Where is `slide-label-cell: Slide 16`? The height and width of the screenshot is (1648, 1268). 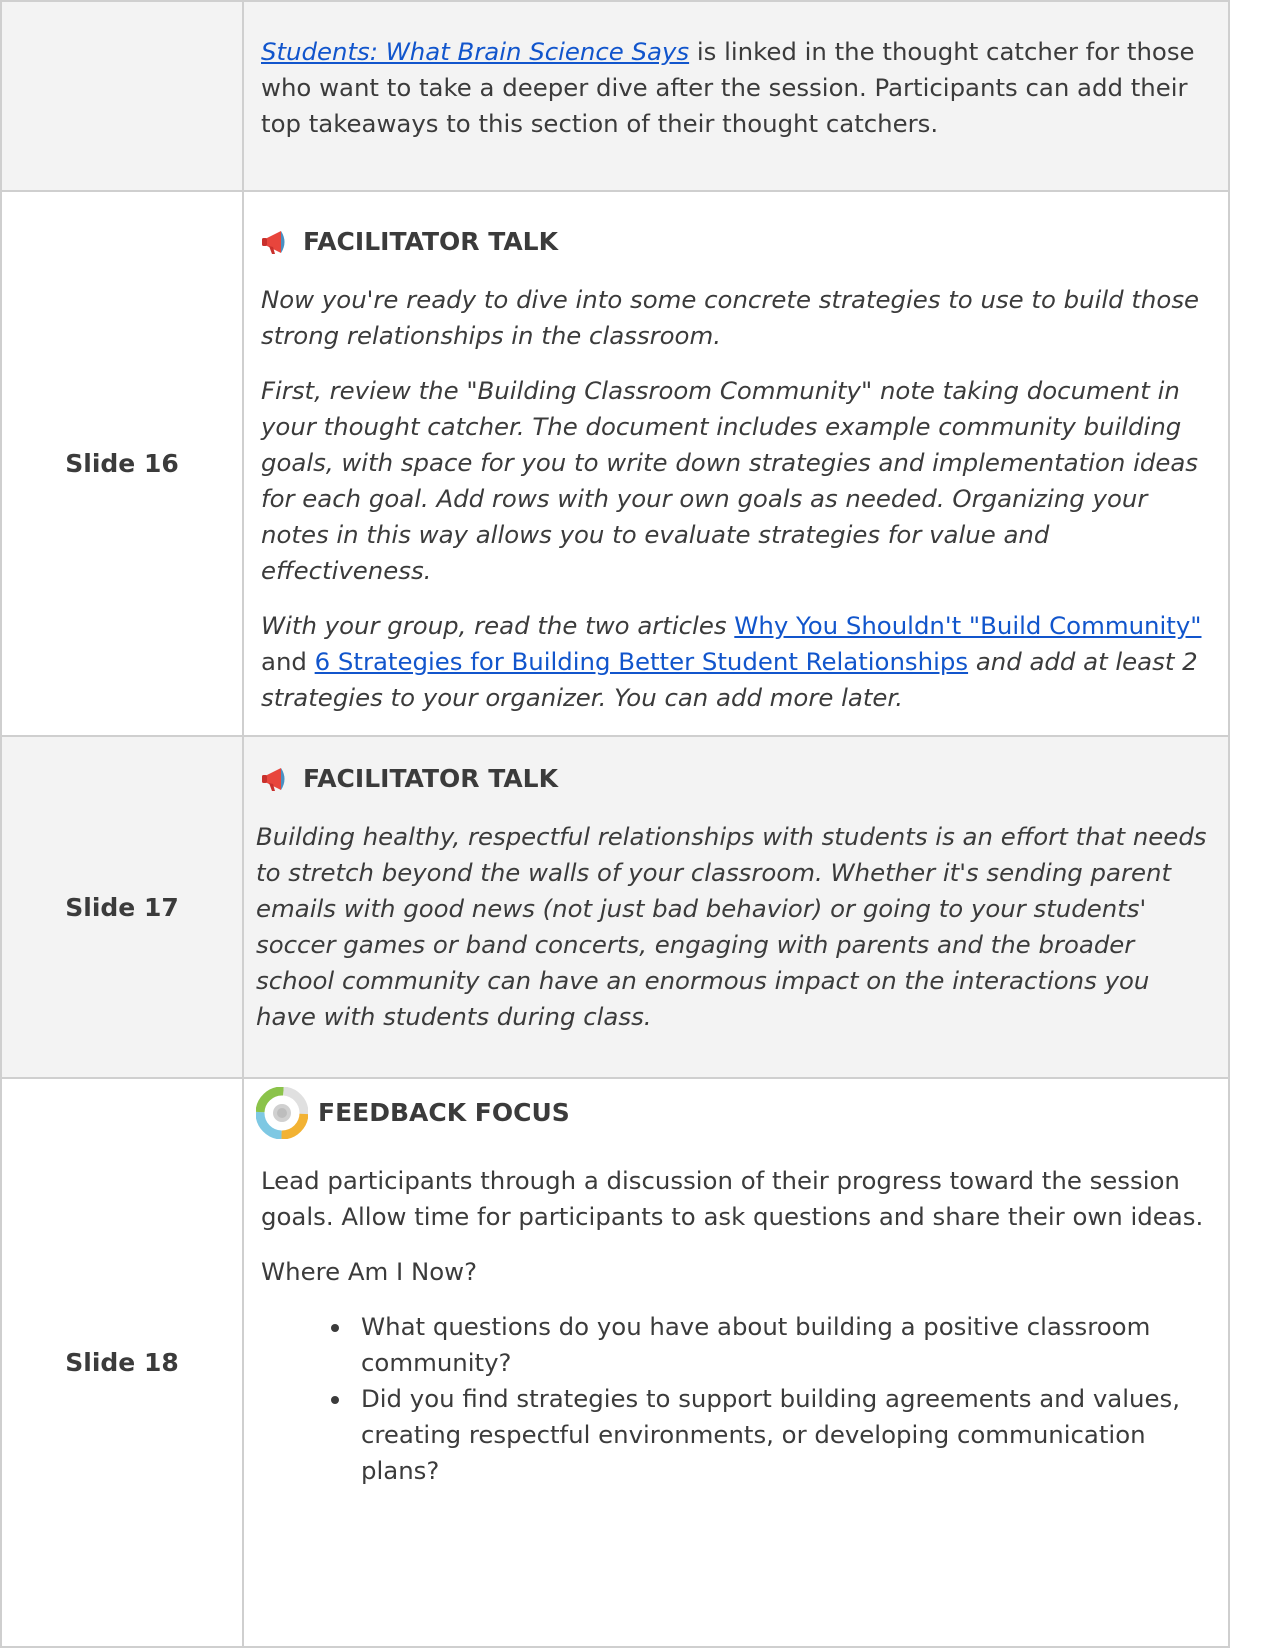
slide-label-cell: Slide 16 is located at coordinates (122, 463).